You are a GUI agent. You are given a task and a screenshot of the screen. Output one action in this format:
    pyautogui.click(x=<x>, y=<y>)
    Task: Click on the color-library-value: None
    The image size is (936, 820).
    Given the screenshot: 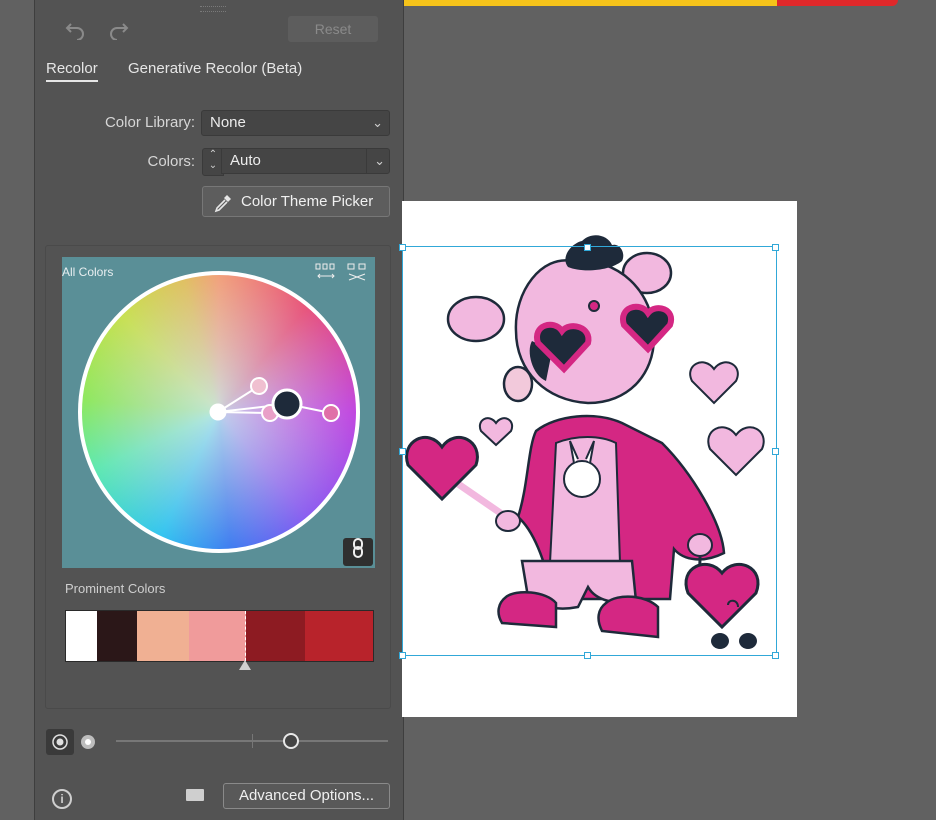 What is the action you would take?
    pyautogui.click(x=228, y=122)
    